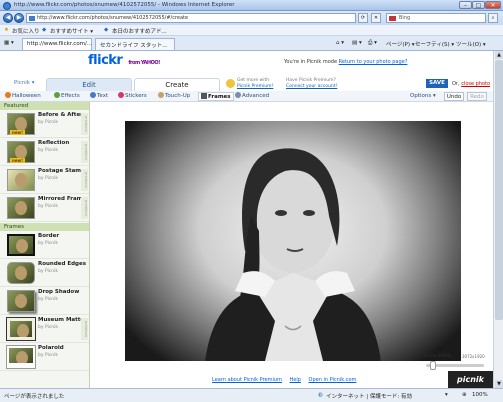  I want to click on suggested-sites-link: おすすめサイト ▾, so click(71, 31).